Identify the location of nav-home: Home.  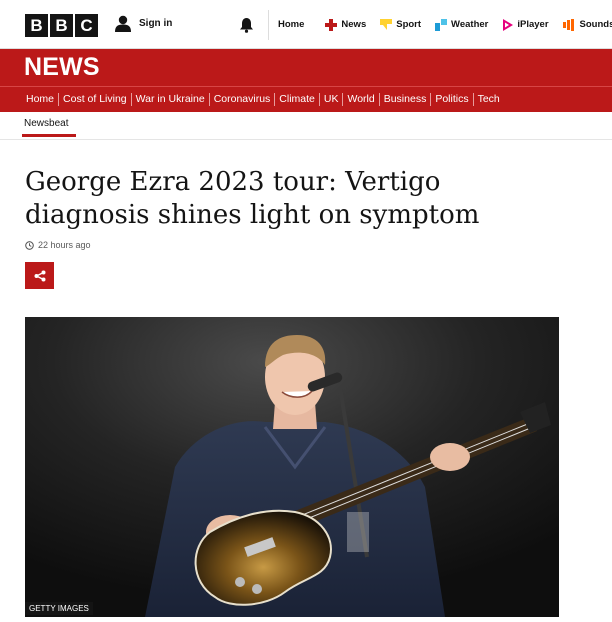
(294, 24).